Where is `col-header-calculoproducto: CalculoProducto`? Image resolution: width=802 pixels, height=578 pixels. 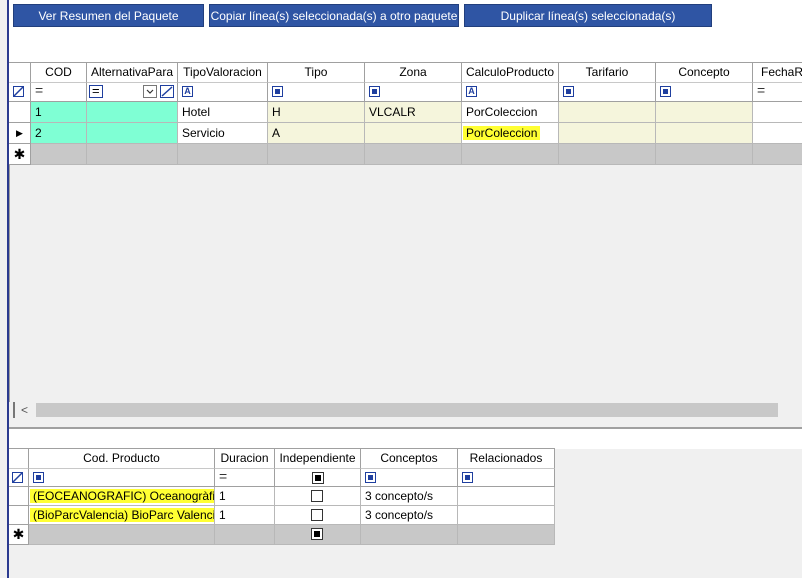 col-header-calculoproducto: CalculoProducto is located at coordinates (510, 73).